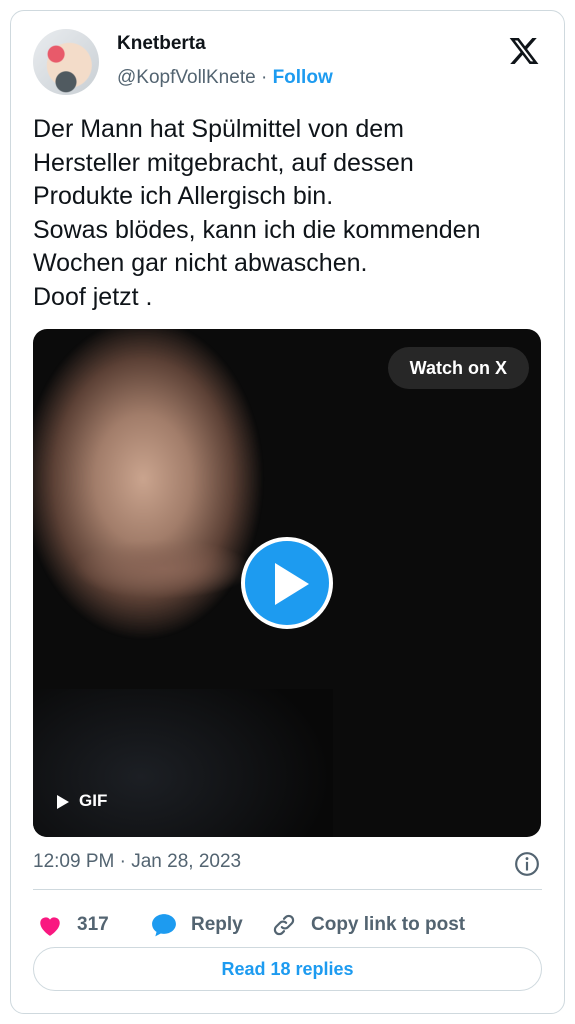  What do you see at coordinates (137, 862) in the screenshot?
I see `tweet-timestamp: 12:09 PM · Jan 28, 2023` at bounding box center [137, 862].